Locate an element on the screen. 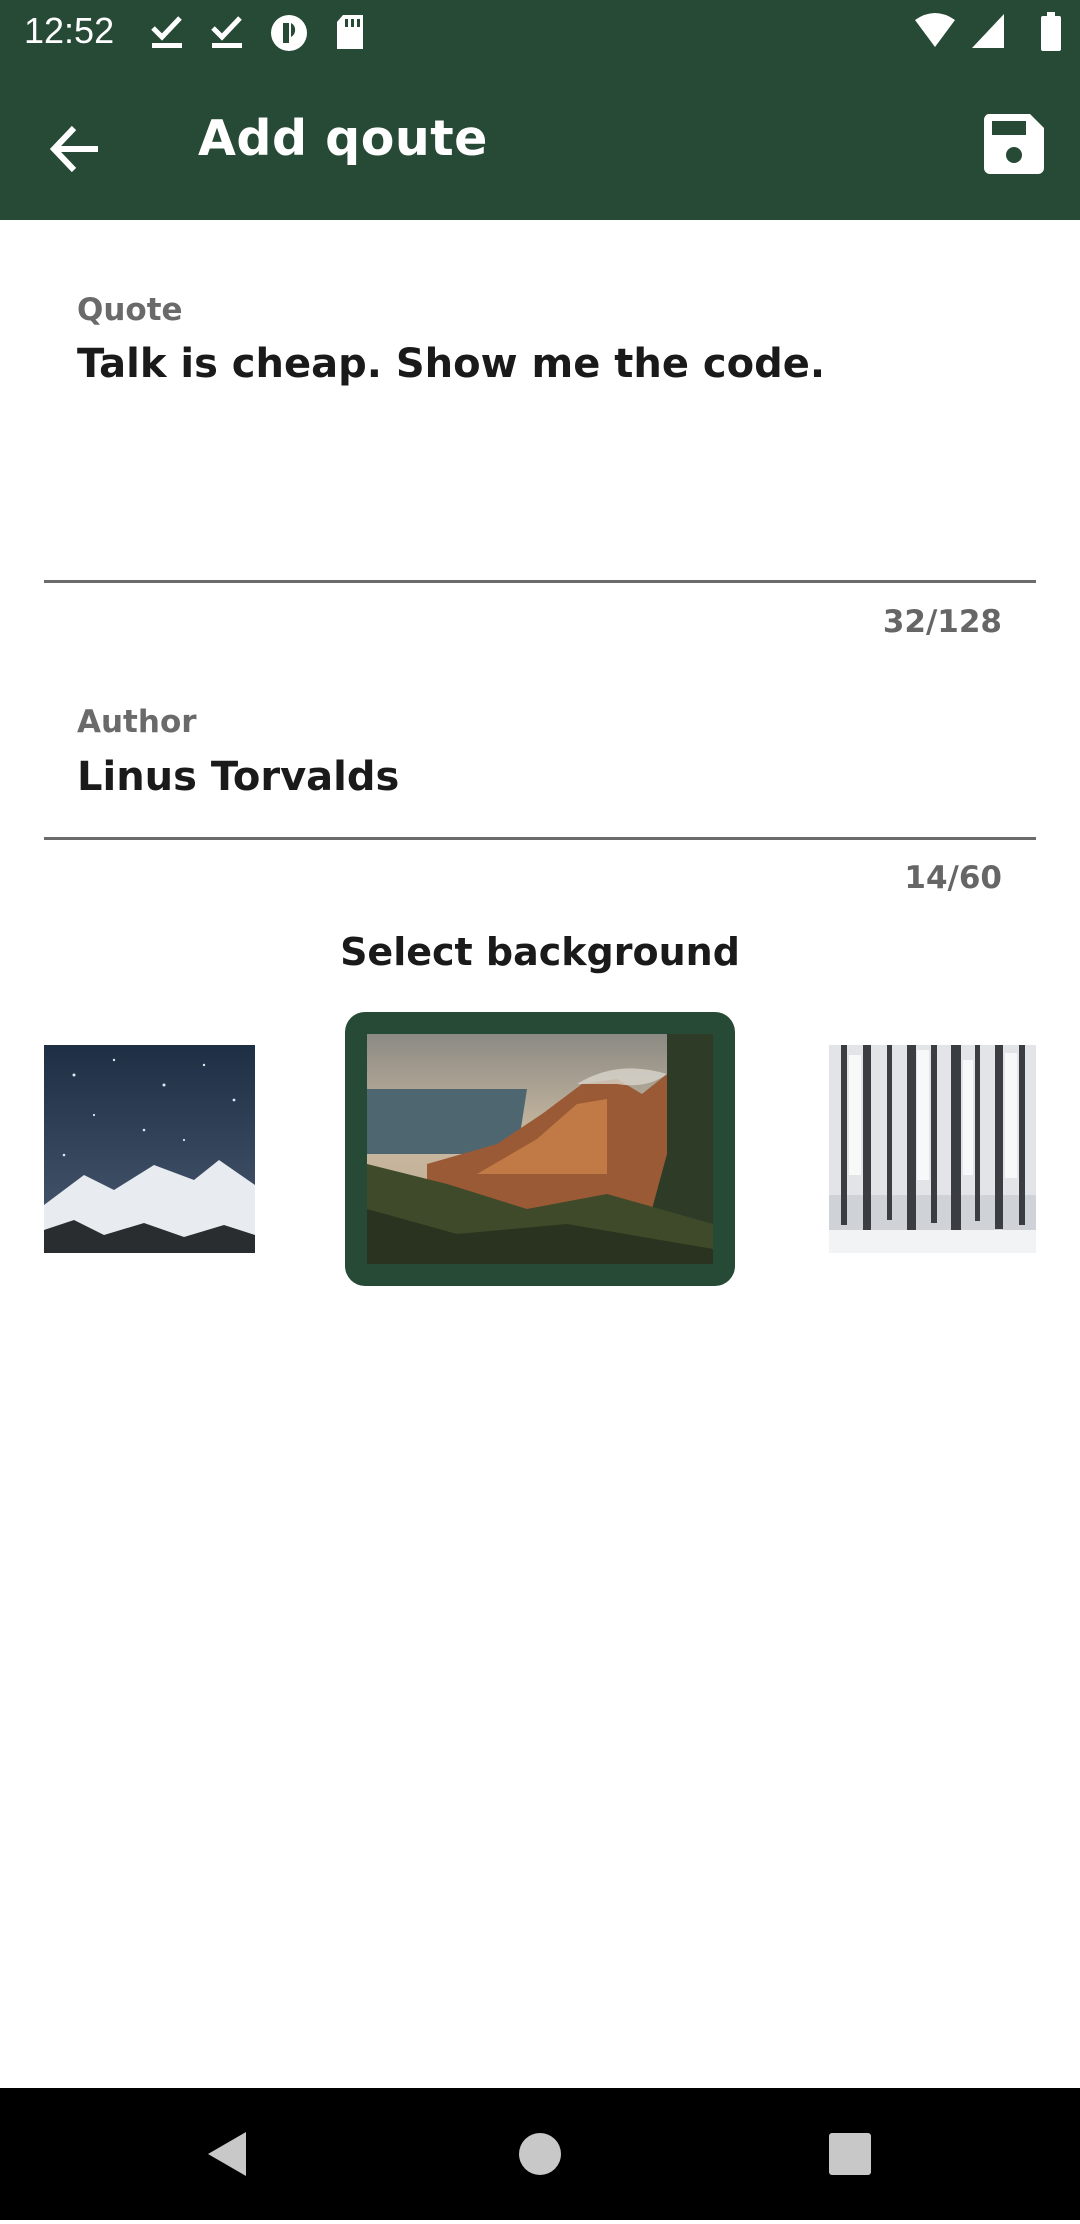 This screenshot has height=2224, width=1080. author-input: Linus Torvalds is located at coordinates (238, 777).